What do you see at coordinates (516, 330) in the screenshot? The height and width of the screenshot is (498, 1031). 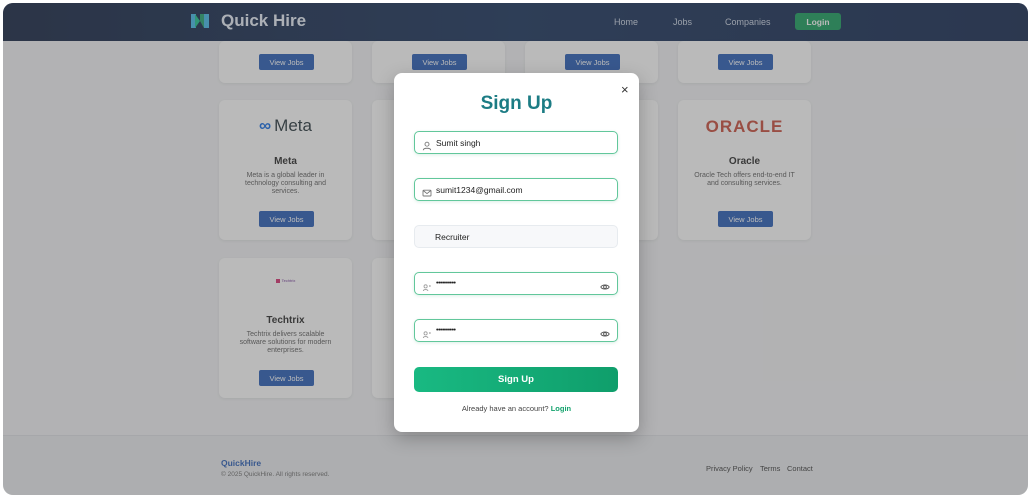 I see `confirm-password-field: ••••••••••` at bounding box center [516, 330].